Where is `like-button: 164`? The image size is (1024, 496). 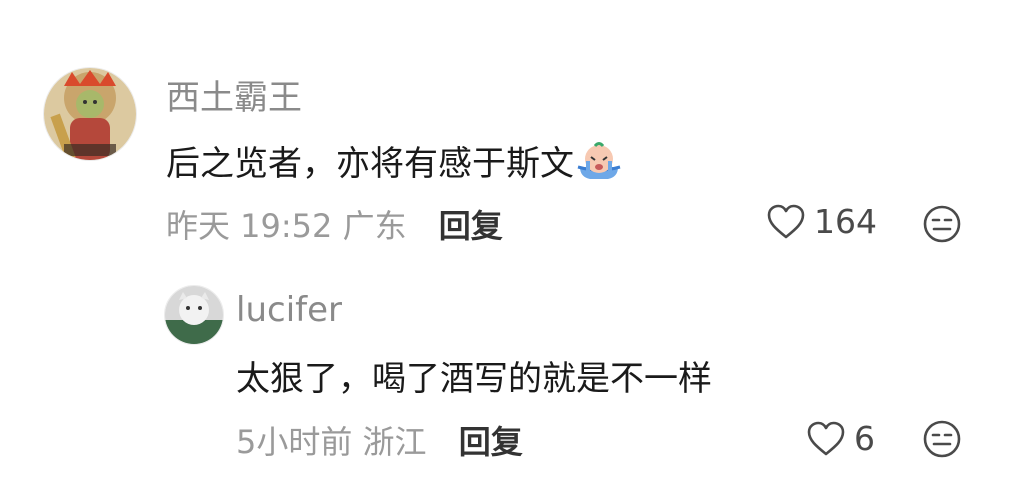
like-button: 164 is located at coordinates (821, 221).